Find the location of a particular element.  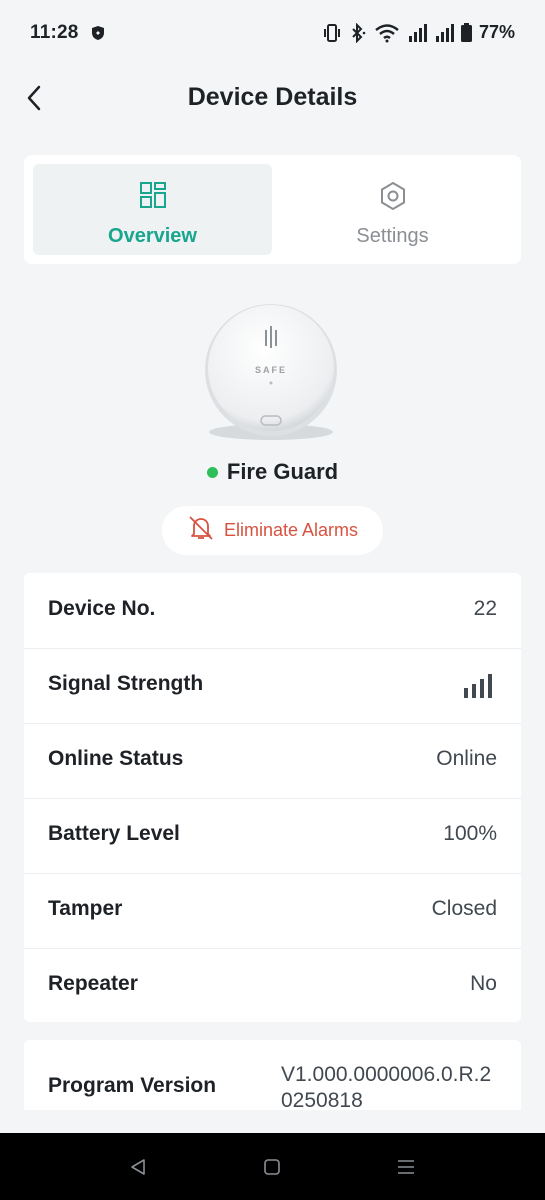

row-label: Repeater is located at coordinates (93, 983).